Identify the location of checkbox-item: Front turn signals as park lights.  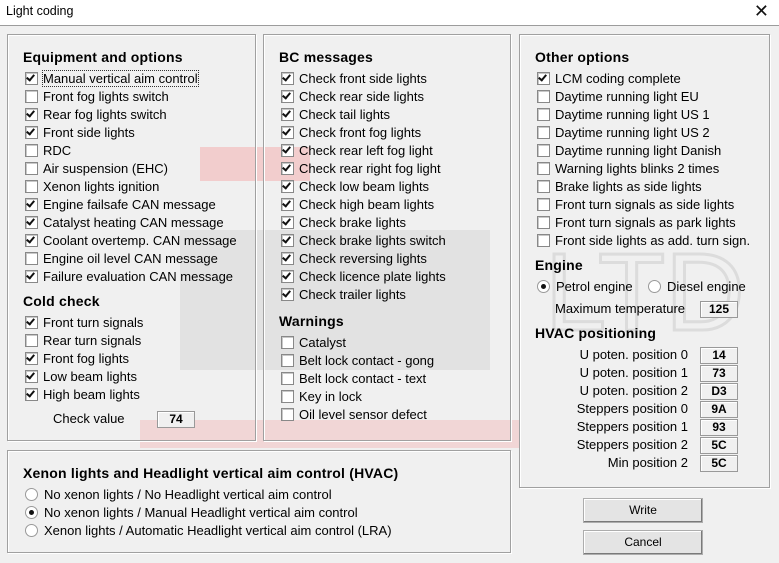
(636, 223).